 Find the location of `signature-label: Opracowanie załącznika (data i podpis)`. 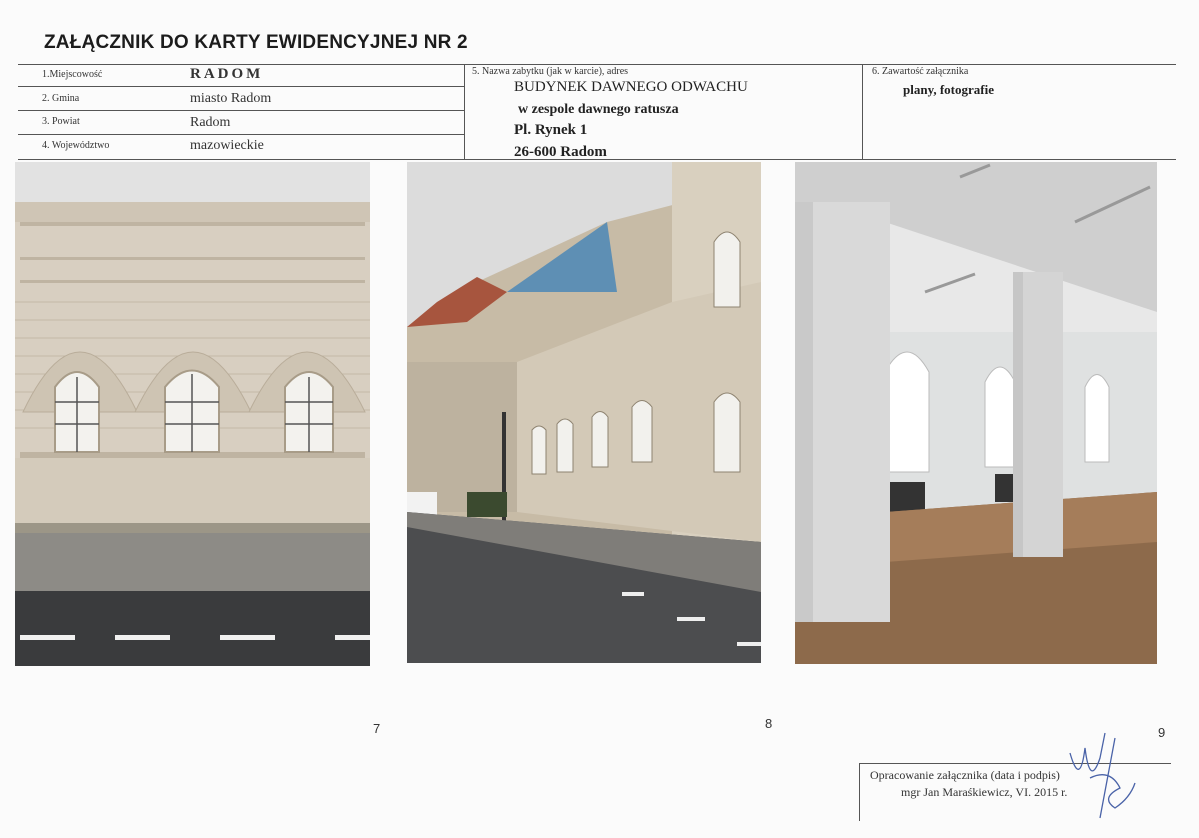

signature-label: Opracowanie załącznika (data i podpis) is located at coordinates (965, 775).